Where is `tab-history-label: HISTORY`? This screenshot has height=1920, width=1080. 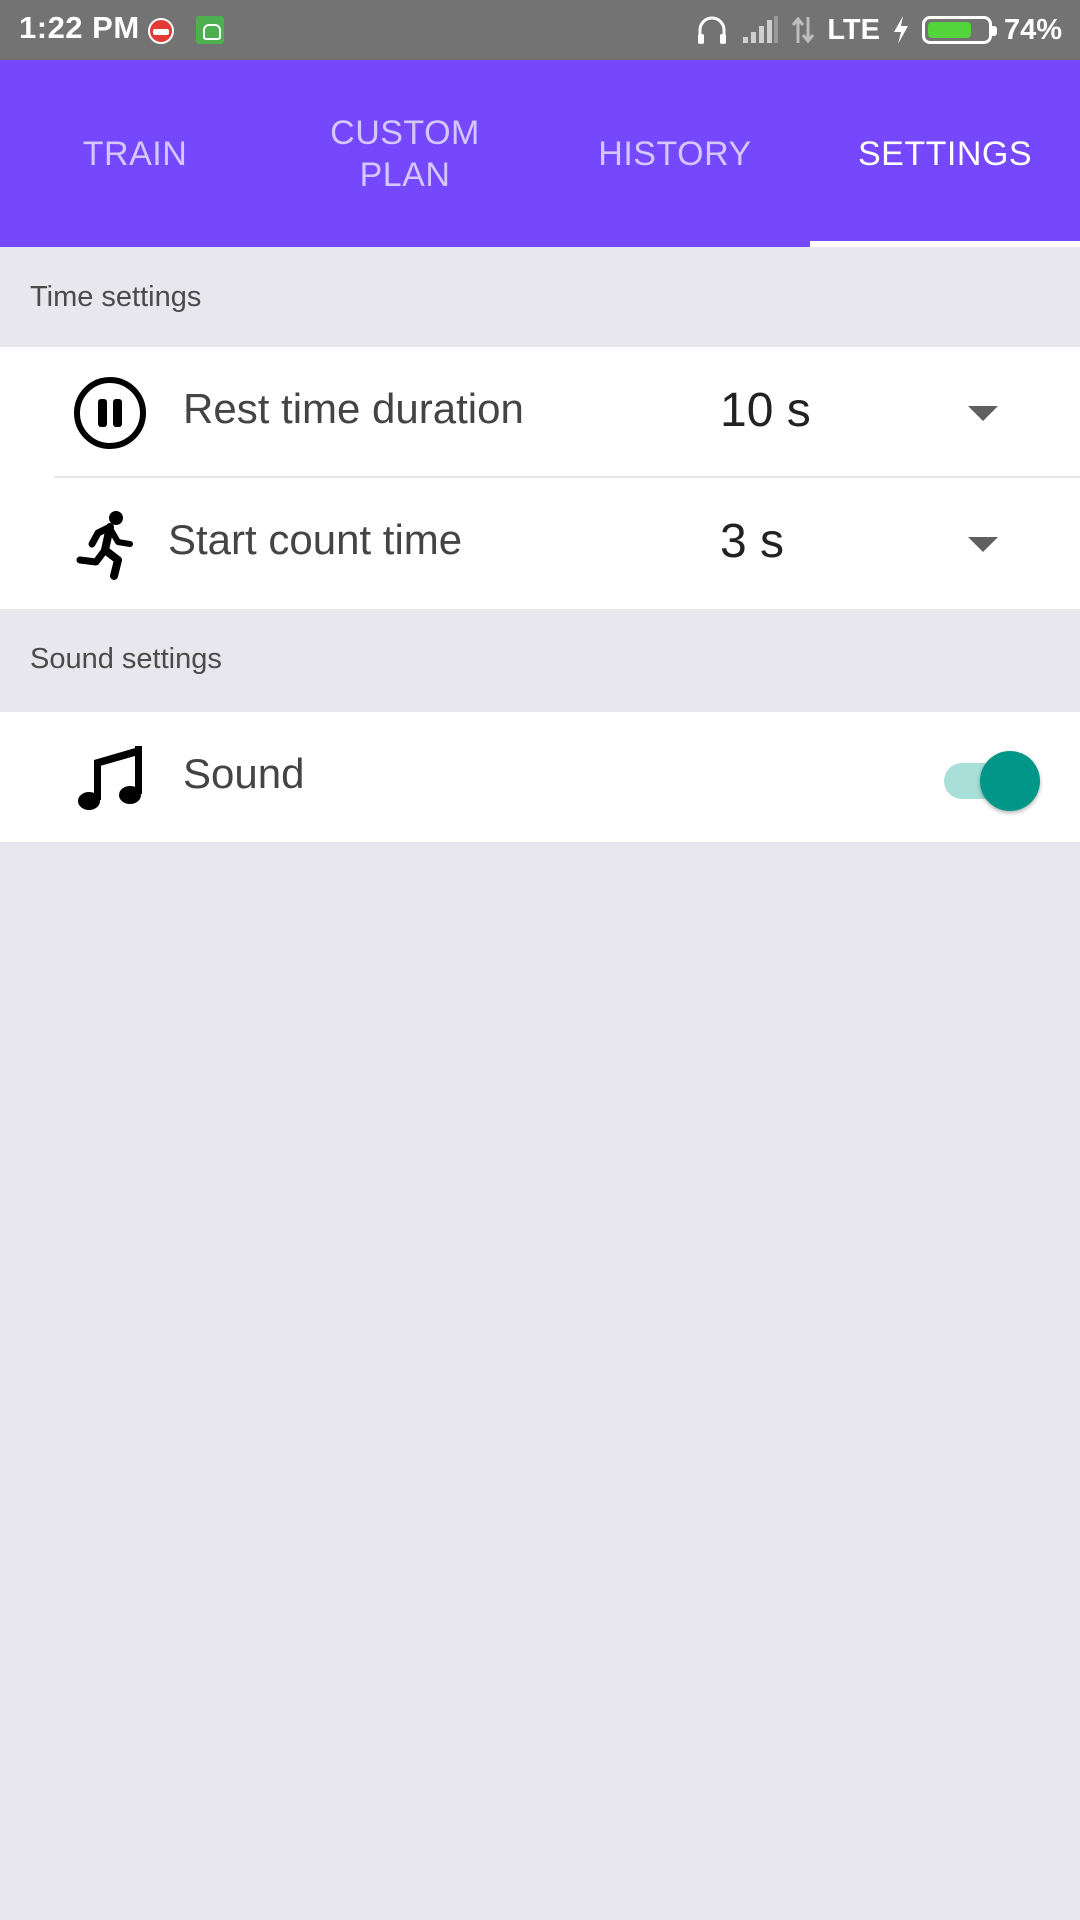
tab-history-label: HISTORY is located at coordinates (675, 153).